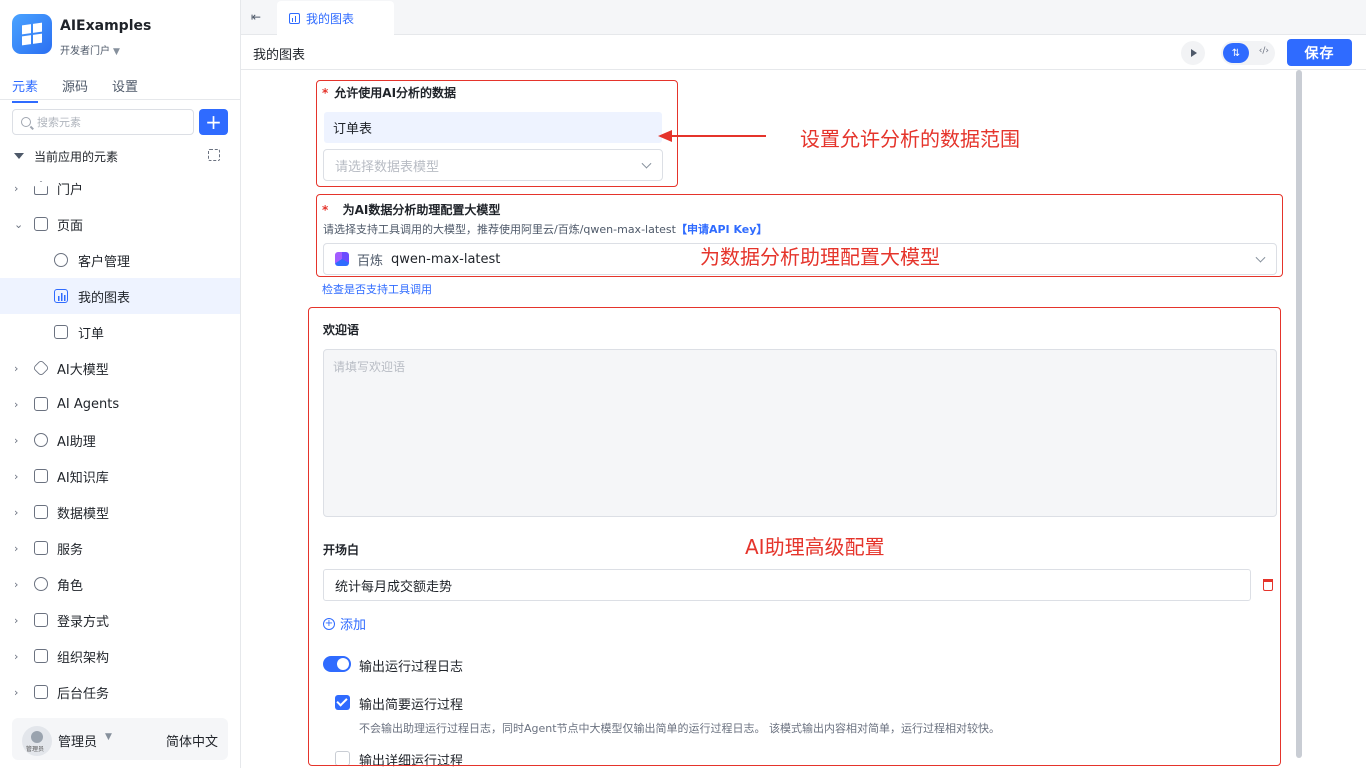 The image size is (1366, 768). What do you see at coordinates (815, 547) in the screenshot?
I see `annotation-advanced: AI助理高级配置` at bounding box center [815, 547].